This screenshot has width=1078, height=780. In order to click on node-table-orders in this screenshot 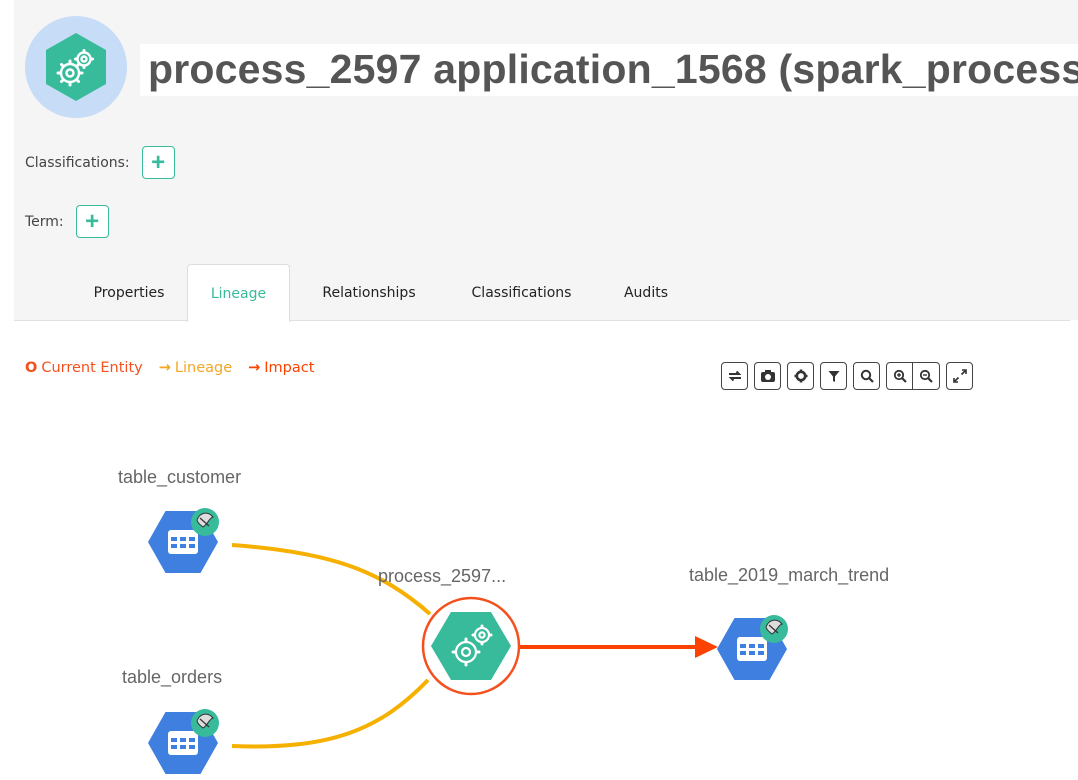, I will do `click(183, 741)`.